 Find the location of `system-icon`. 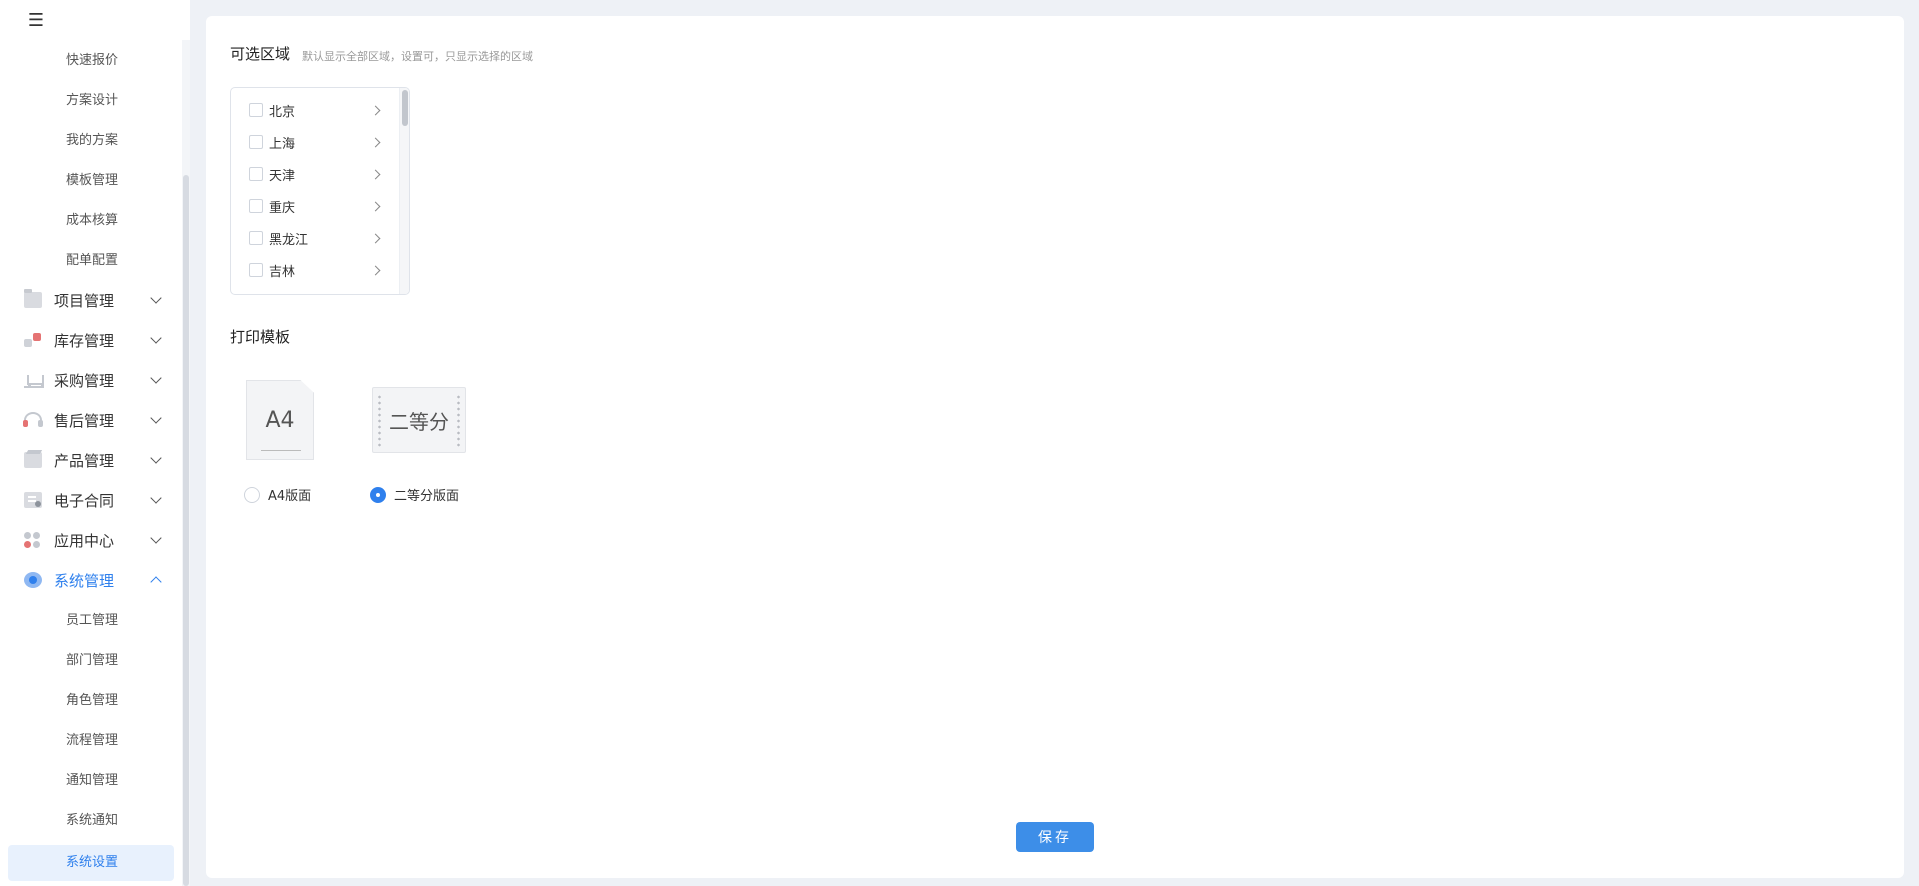

system-icon is located at coordinates (33, 580).